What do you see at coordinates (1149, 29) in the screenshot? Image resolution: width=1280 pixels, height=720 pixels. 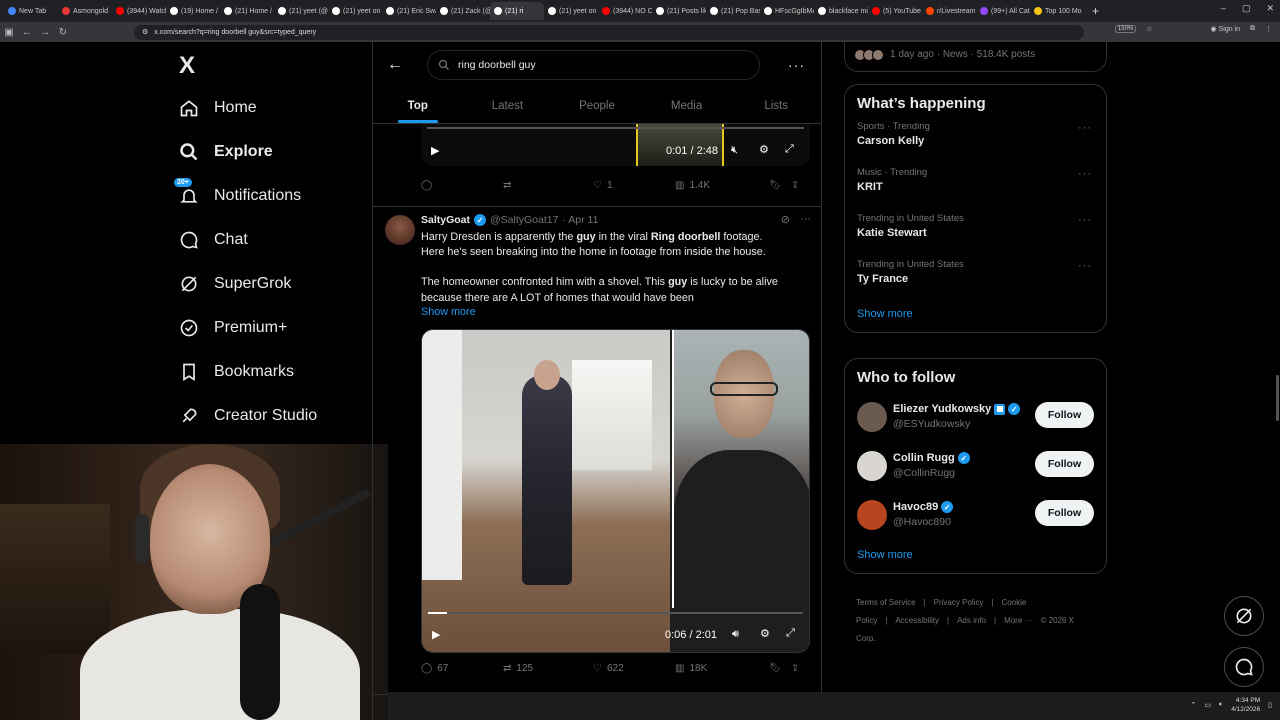 I see `bookmark-star-icon: ☆` at bounding box center [1149, 29].